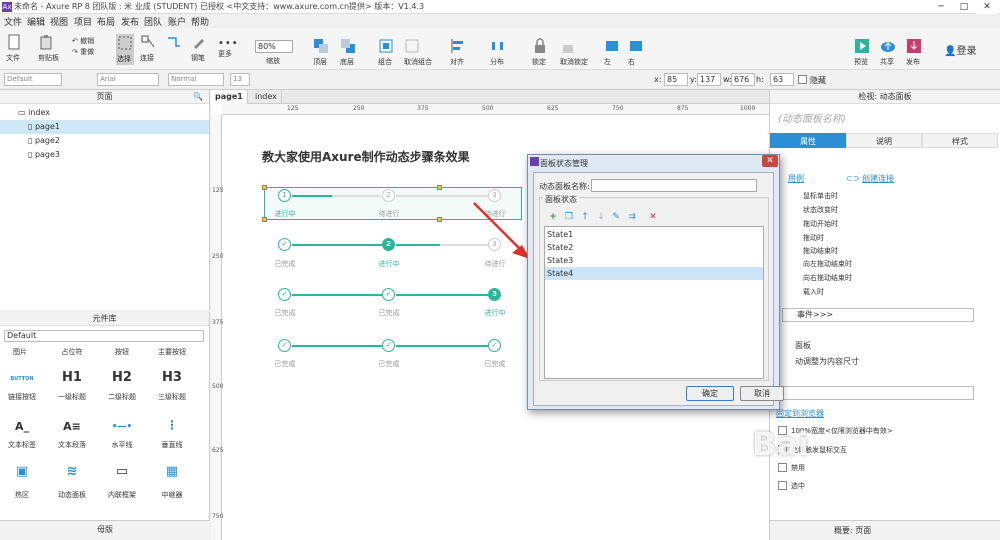  I want to click on left-button: 左, so click(612, 52).